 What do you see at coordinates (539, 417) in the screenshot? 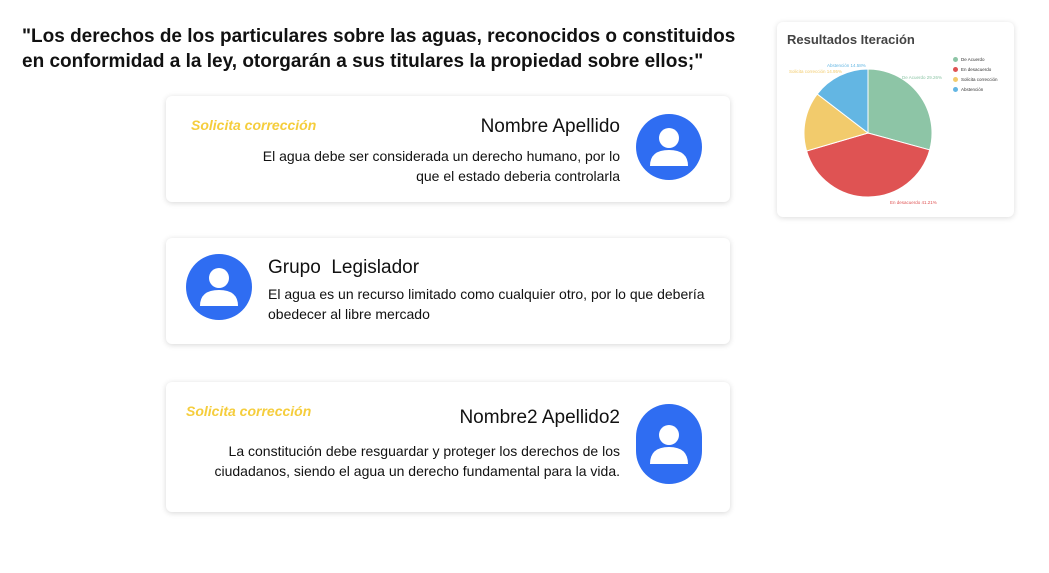
I see `commenter-name: Nombre2 Apellido2` at bounding box center [539, 417].